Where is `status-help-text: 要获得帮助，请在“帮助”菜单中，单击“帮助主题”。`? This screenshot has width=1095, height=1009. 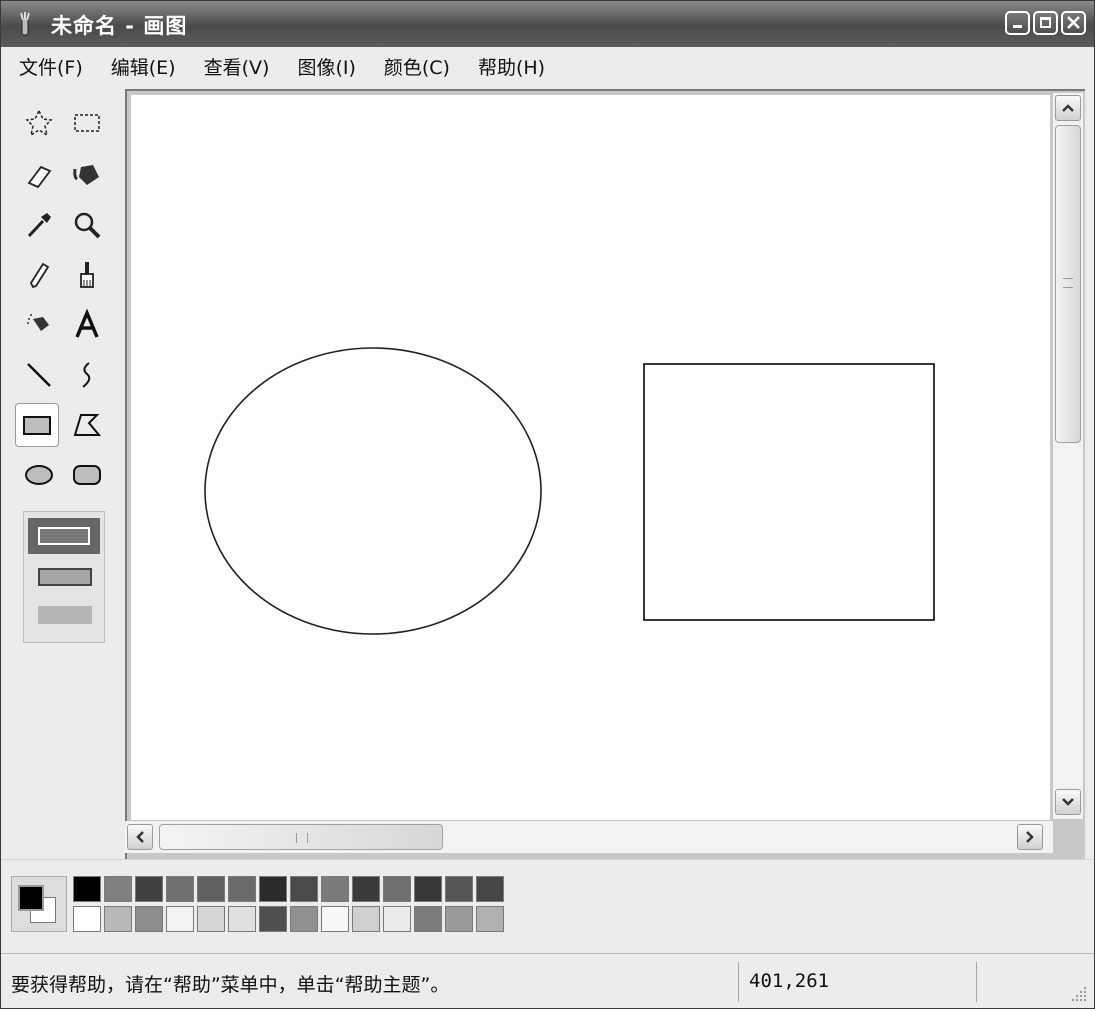
status-help-text: 要获得帮助，请在“帮助”菜单中，单击“帮助主题”。 is located at coordinates (230, 985).